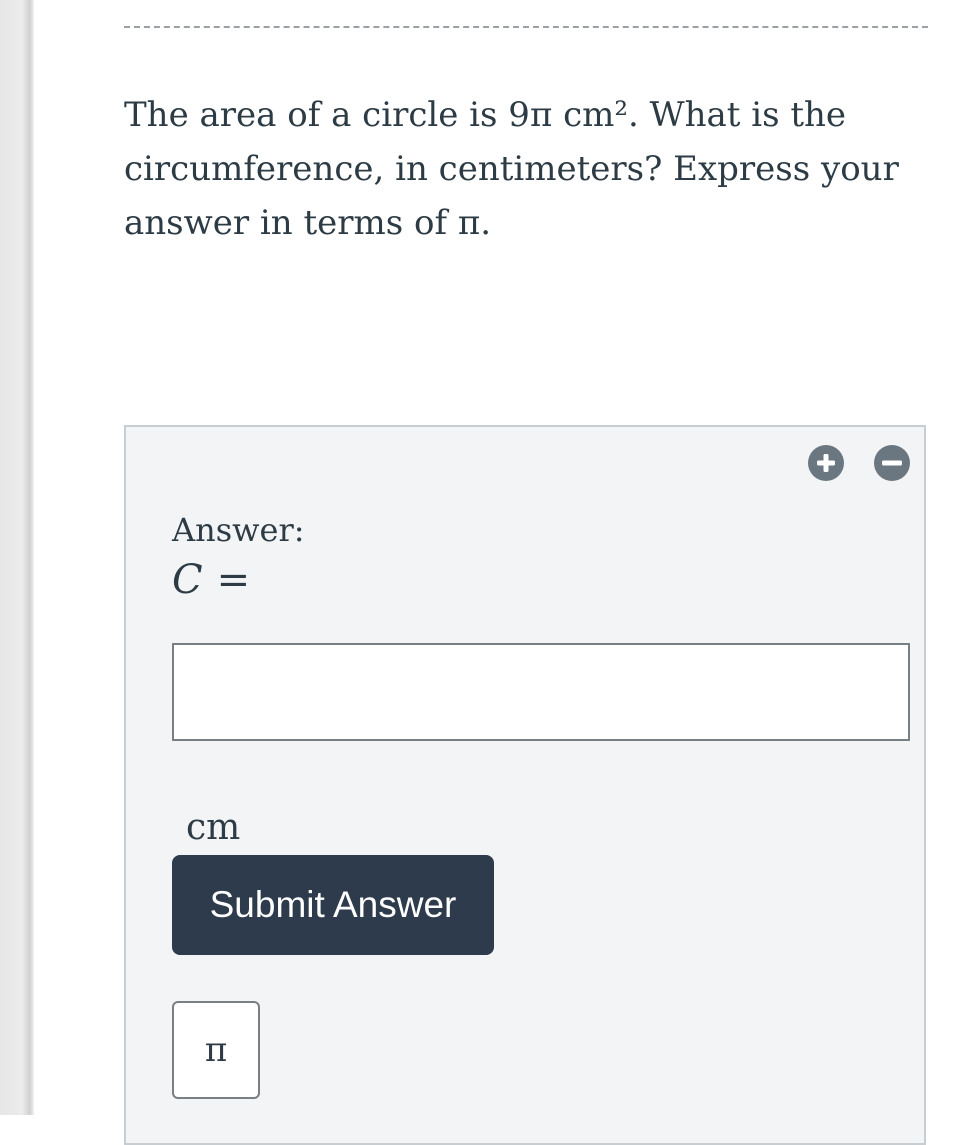  What do you see at coordinates (233, 580) in the screenshot?
I see `equals-sign: =` at bounding box center [233, 580].